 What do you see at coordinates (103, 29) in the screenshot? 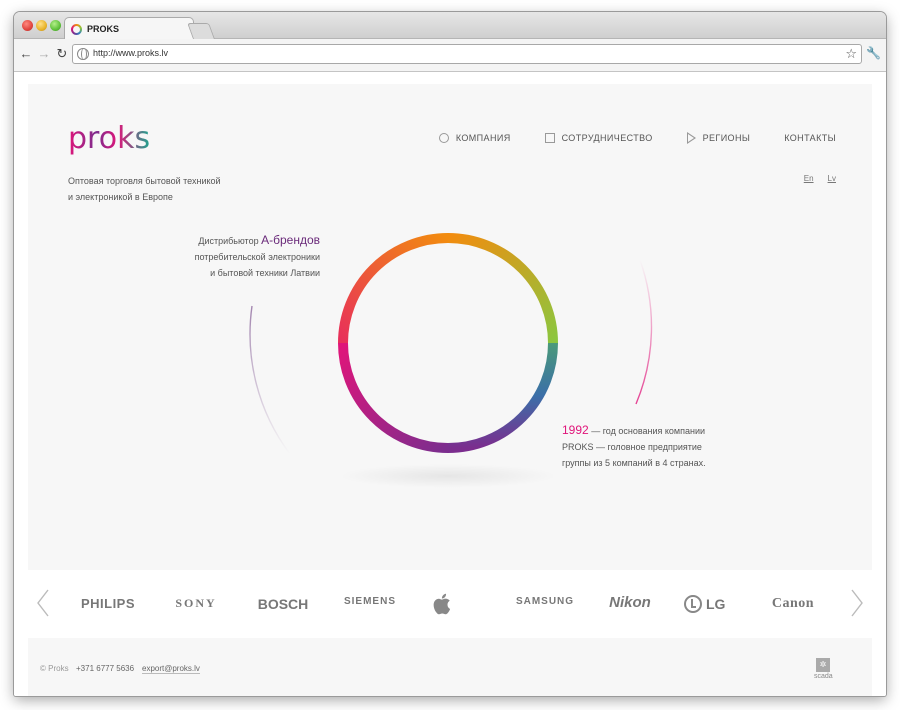
I see `tab-title: PROKS` at bounding box center [103, 29].